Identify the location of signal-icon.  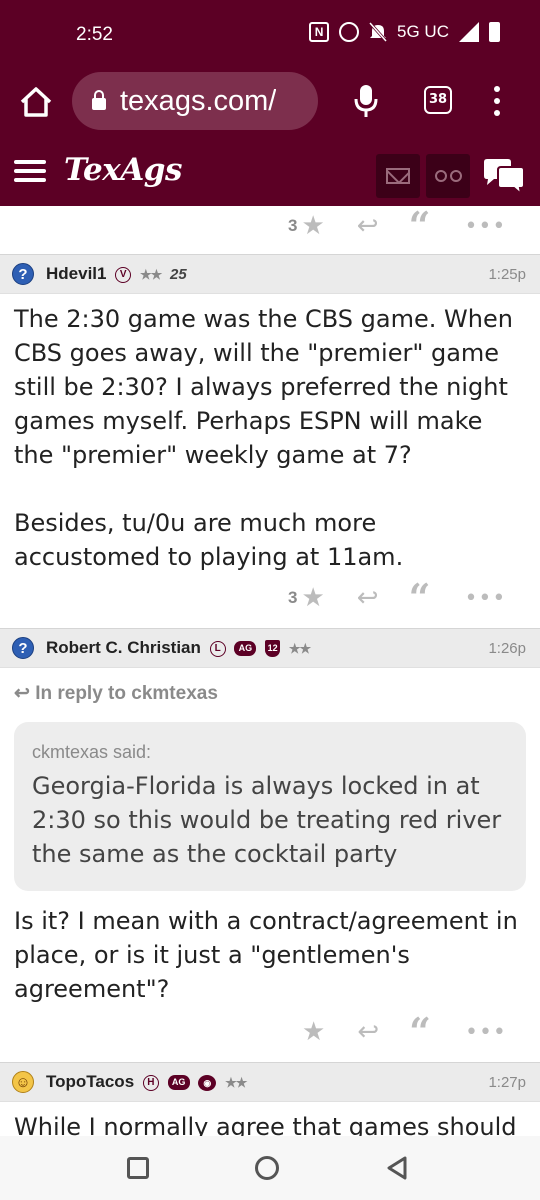
(469, 32).